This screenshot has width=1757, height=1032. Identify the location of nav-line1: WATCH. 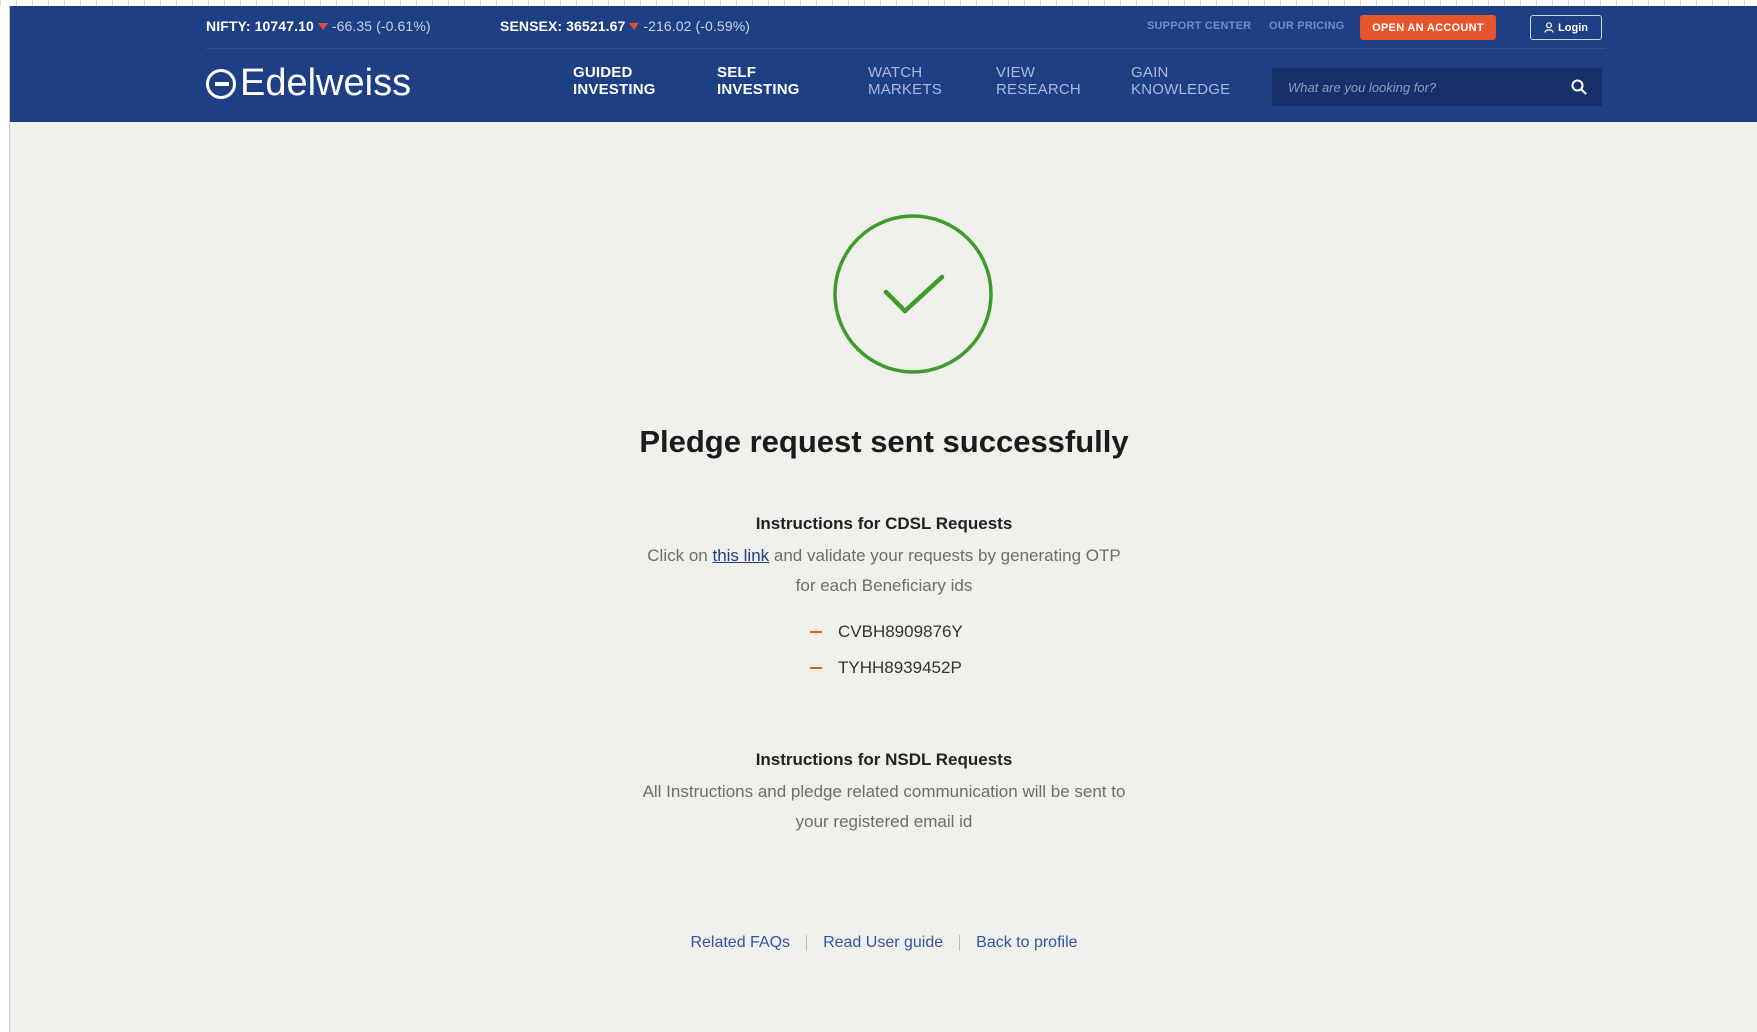
(895, 72).